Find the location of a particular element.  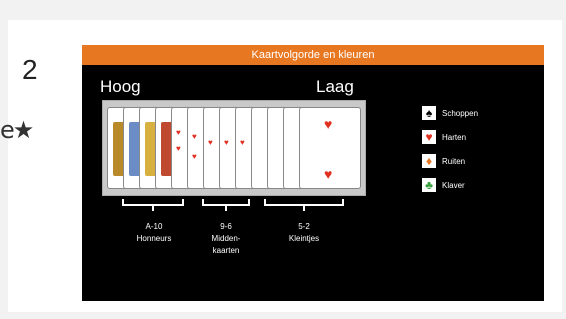

thumbnail-title: Kaartvolgorde en kleuren is located at coordinates (313, 55).